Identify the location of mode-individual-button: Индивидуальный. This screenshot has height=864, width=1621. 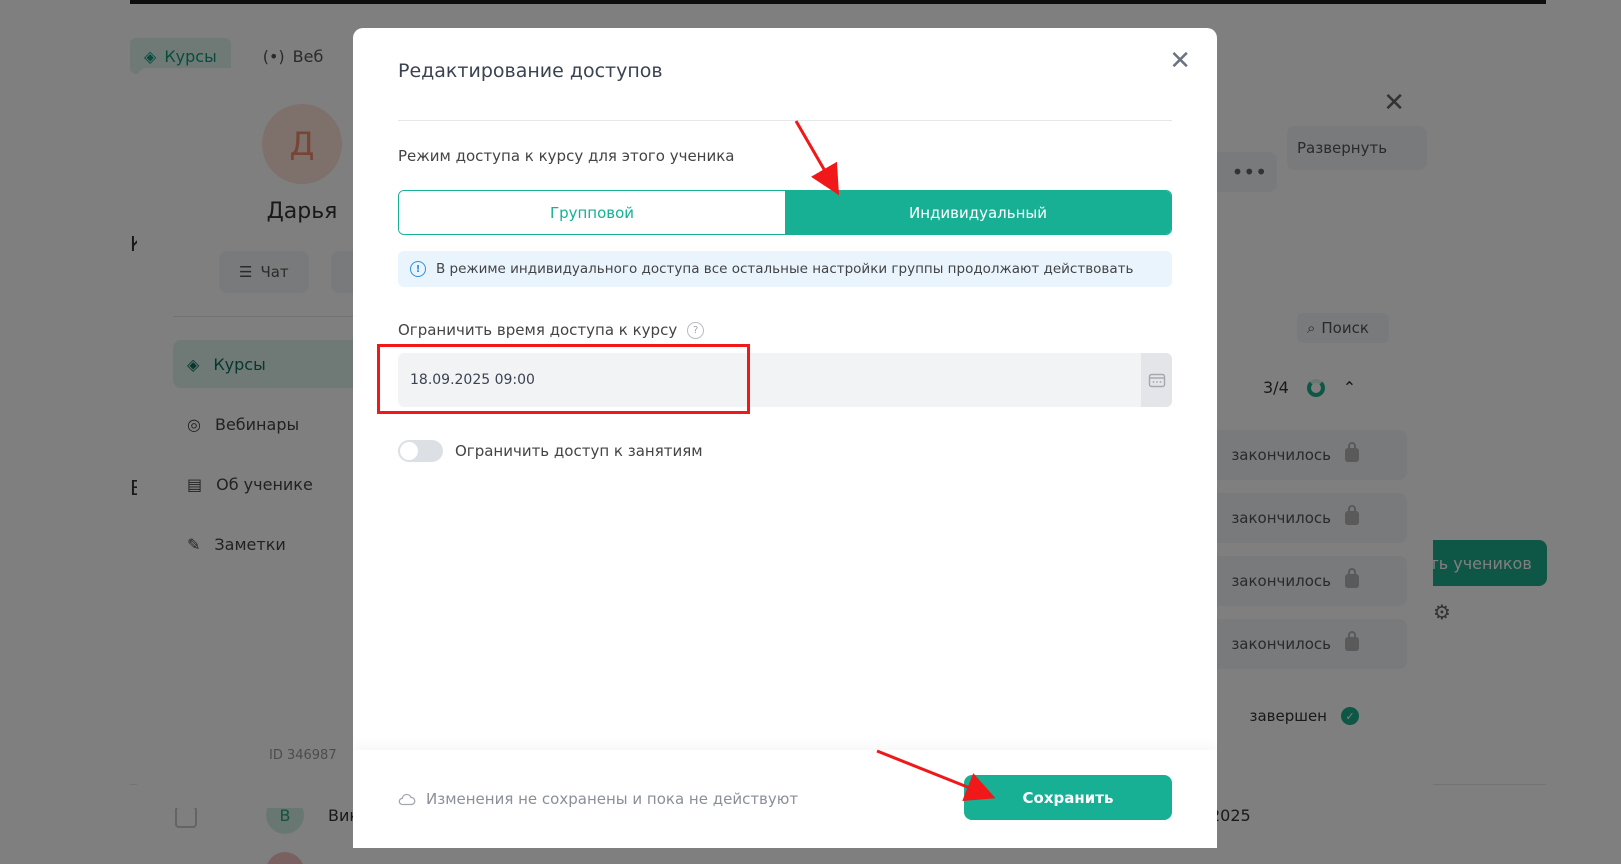
(978, 212).